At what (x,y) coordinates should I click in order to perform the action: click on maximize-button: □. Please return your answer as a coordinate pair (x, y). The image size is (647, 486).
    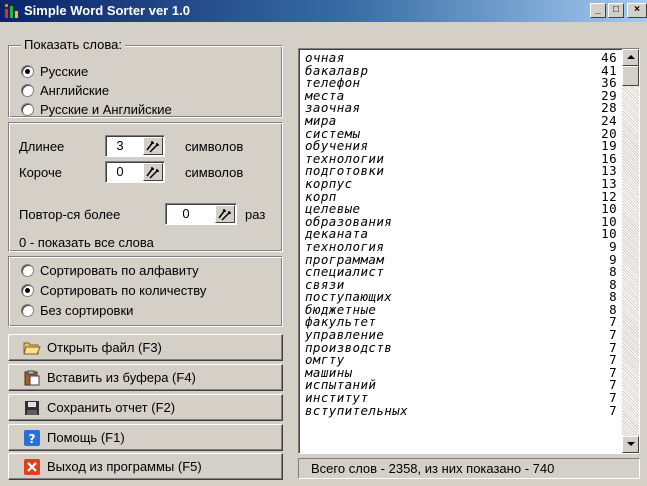
    Looking at the image, I should click on (616, 10).